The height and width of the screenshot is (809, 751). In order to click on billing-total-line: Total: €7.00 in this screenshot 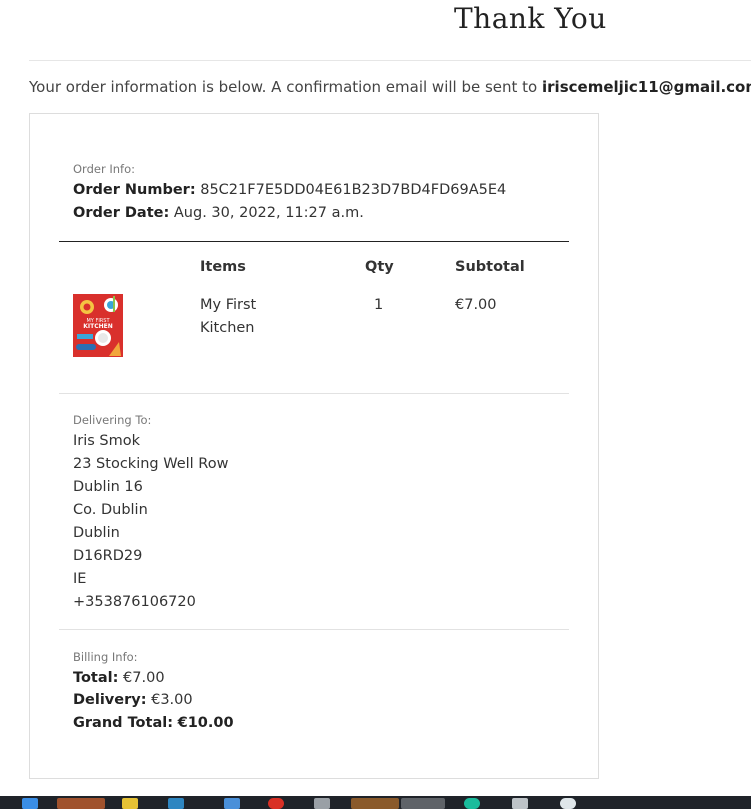, I will do `click(119, 678)`.